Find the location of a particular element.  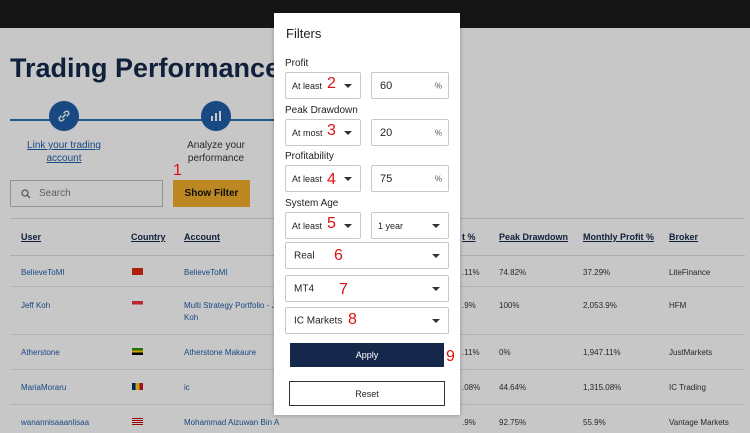

profit-label: Profit is located at coordinates (297, 63).